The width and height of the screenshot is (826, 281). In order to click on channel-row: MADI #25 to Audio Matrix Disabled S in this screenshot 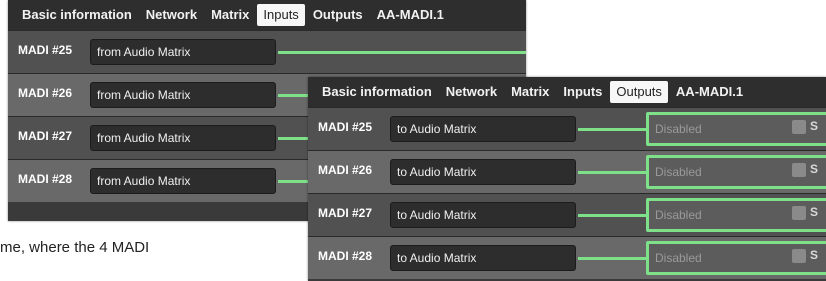, I will do `click(567, 128)`.